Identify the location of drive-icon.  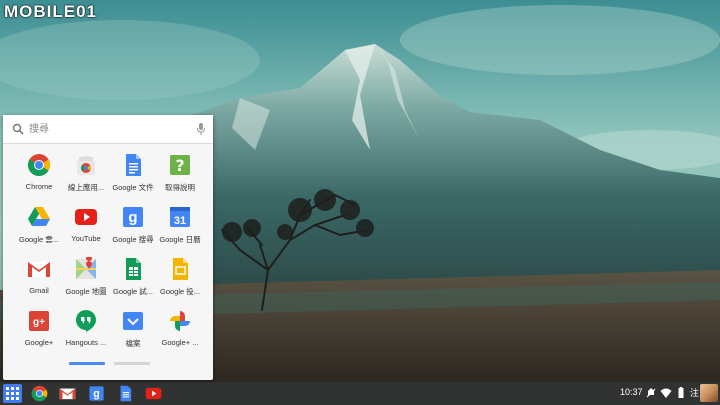
(39, 216).